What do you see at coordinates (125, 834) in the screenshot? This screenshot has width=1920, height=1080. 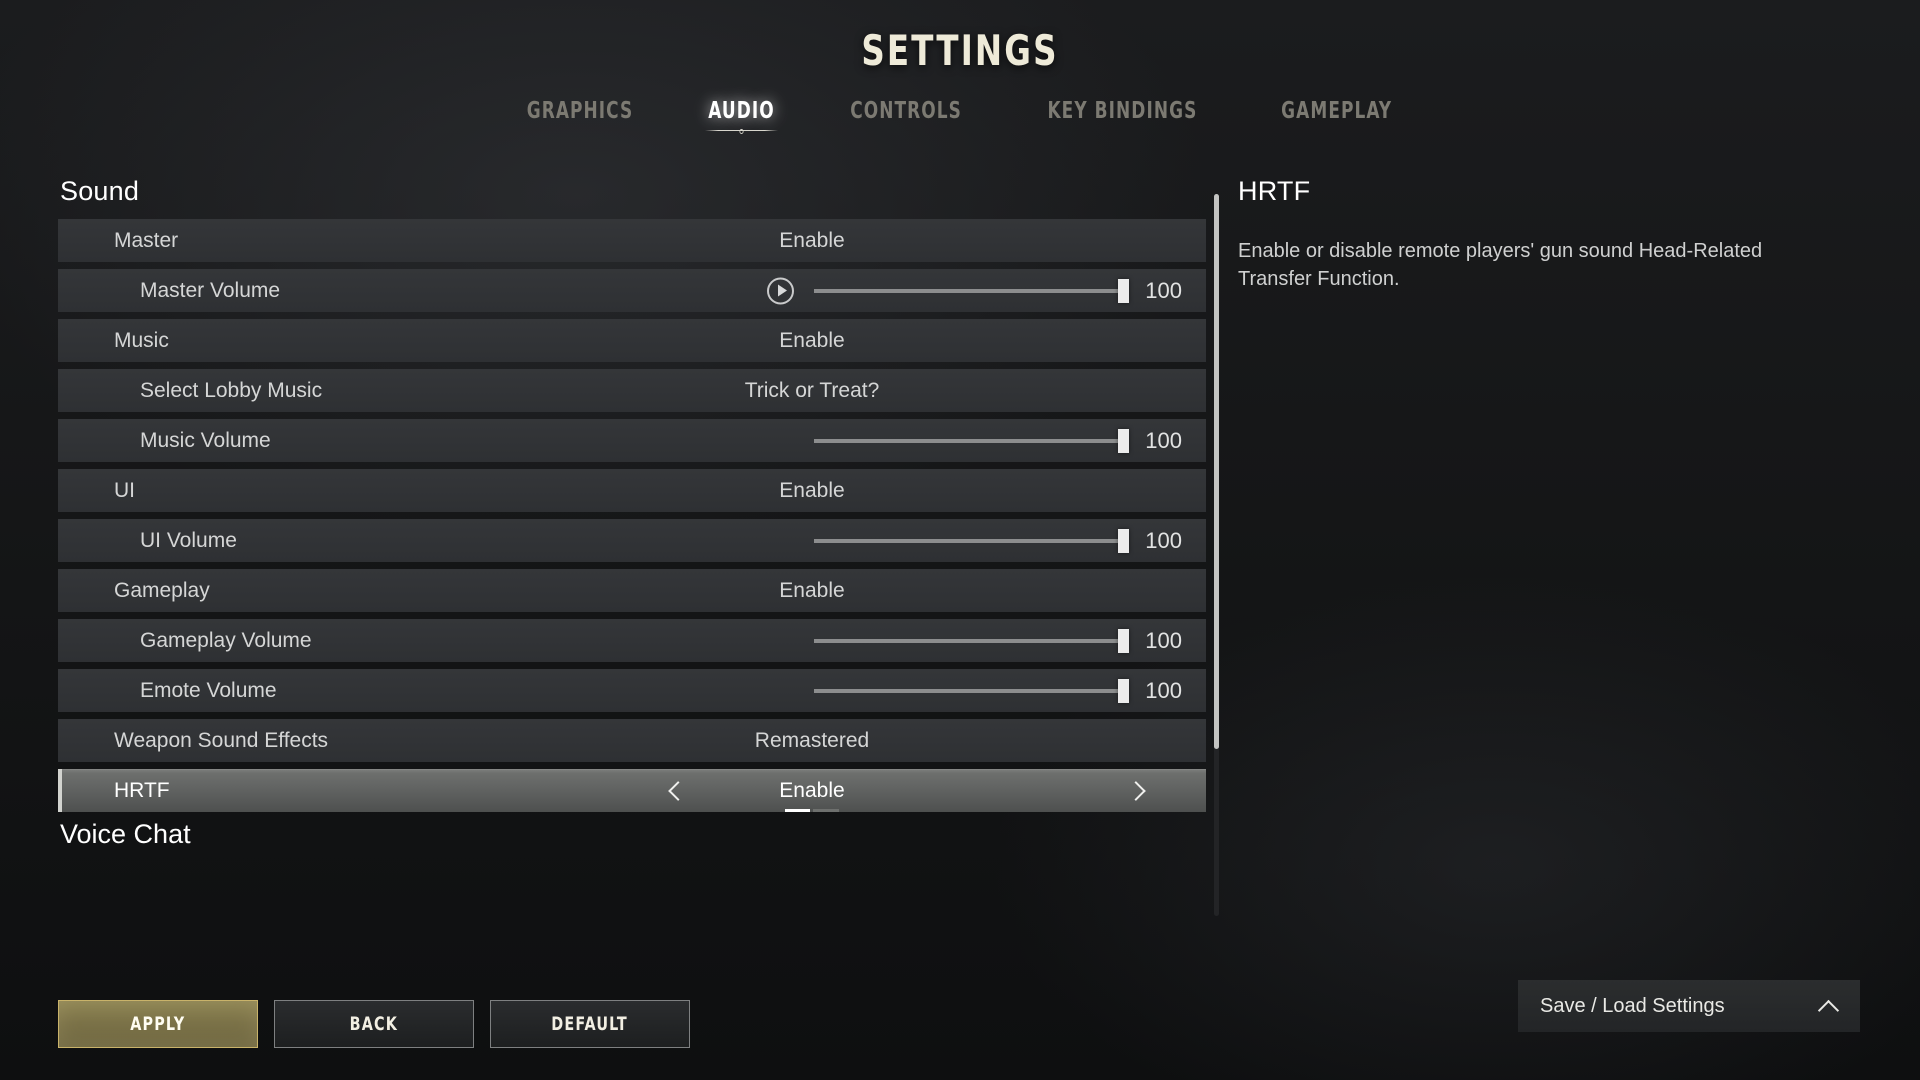 I see `section-title-voice-chat: Voice Chat` at bounding box center [125, 834].